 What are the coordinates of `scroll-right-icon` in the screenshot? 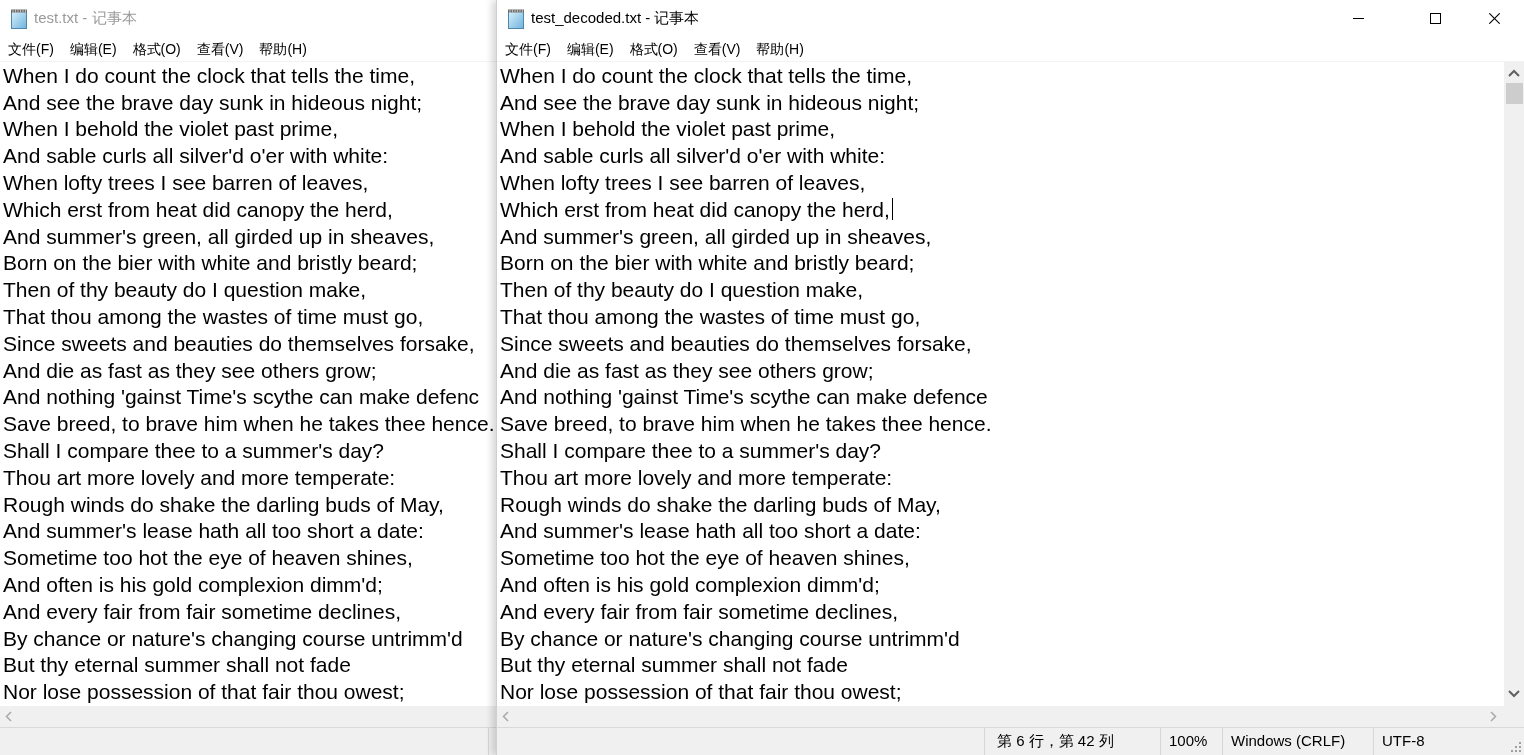 It's located at (1493, 716).